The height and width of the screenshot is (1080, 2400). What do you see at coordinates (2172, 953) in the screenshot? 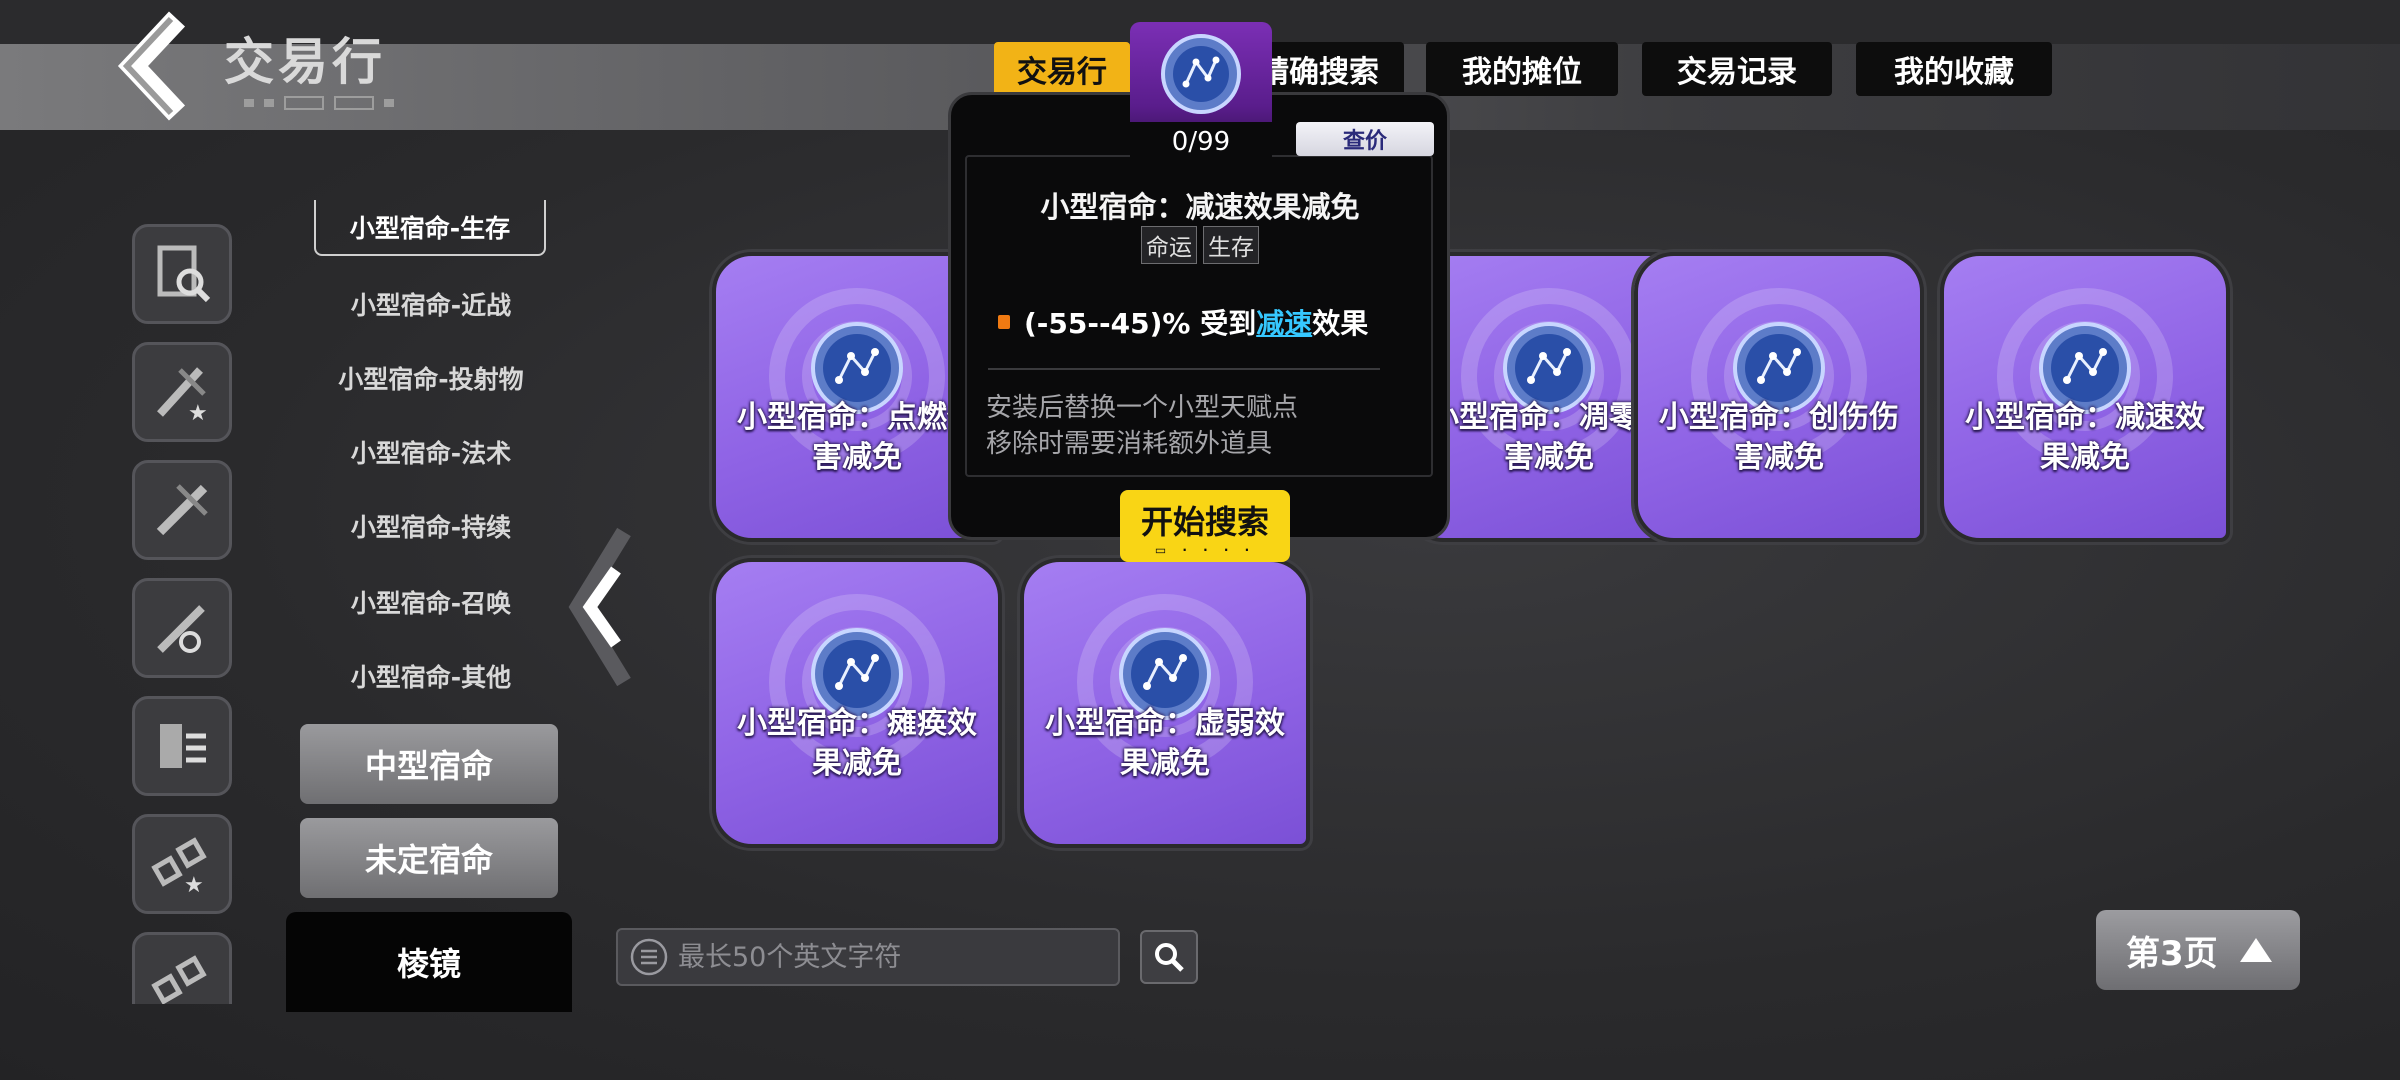
I see `page-label: 第3页` at bounding box center [2172, 953].